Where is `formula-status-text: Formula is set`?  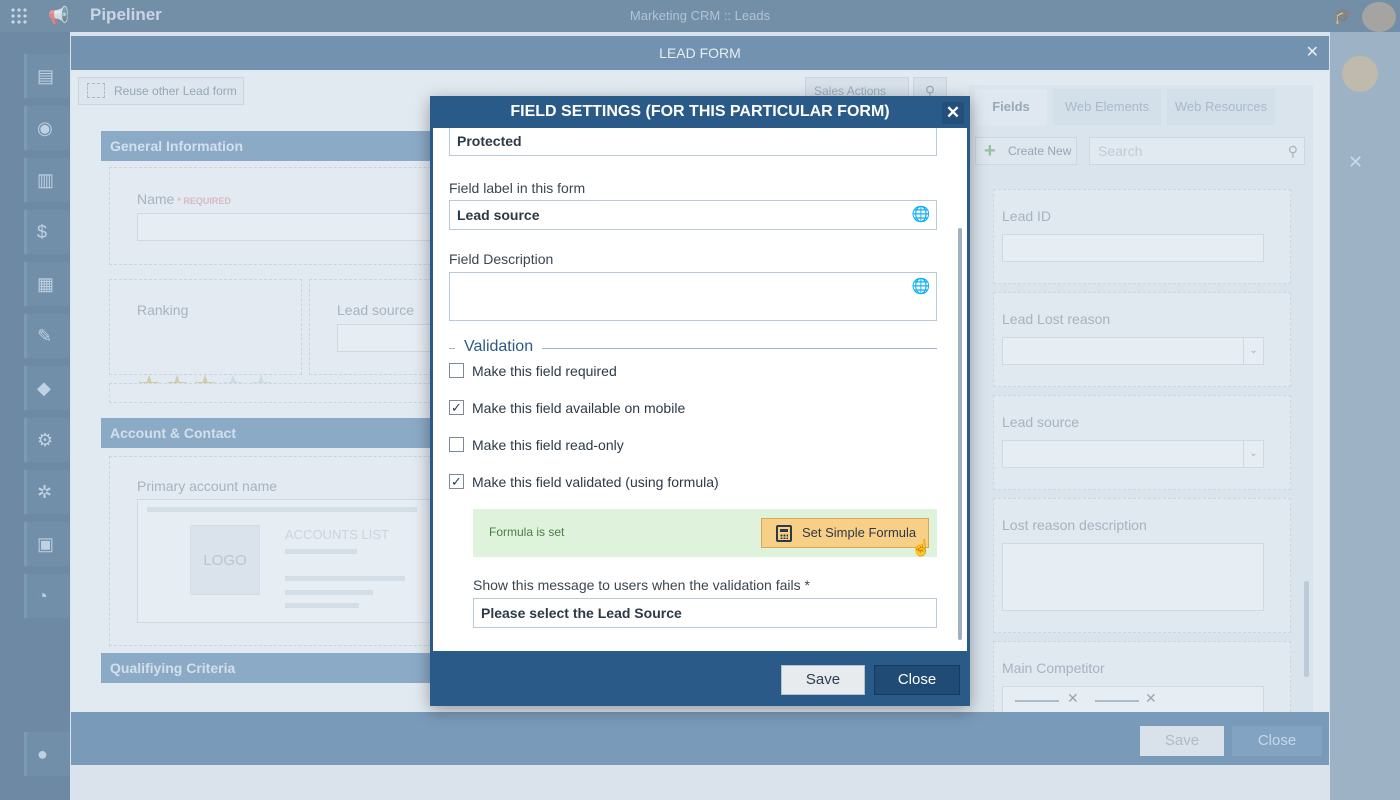
formula-status-text: Formula is set is located at coordinates (527, 532).